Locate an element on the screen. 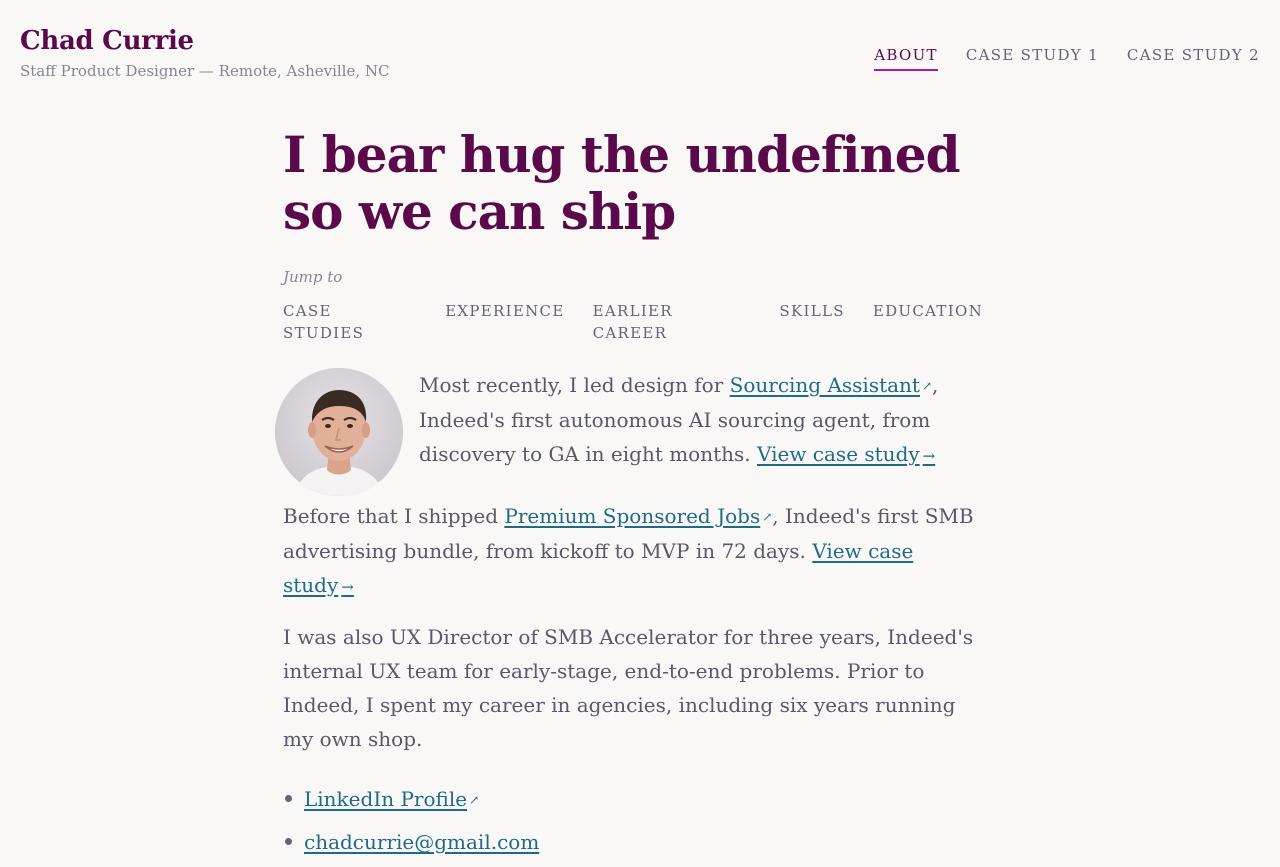 The image size is (1280, 867). nav-item-about: ABOUT is located at coordinates (906, 57).